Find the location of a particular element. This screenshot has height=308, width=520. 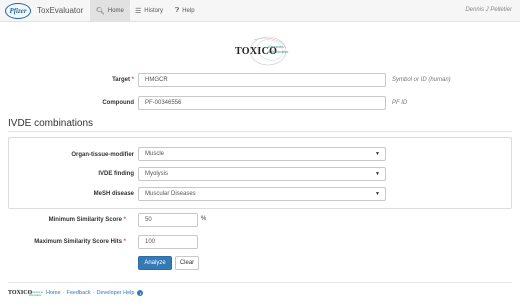

compound-input-value: PF-00346556 is located at coordinates (163, 103).